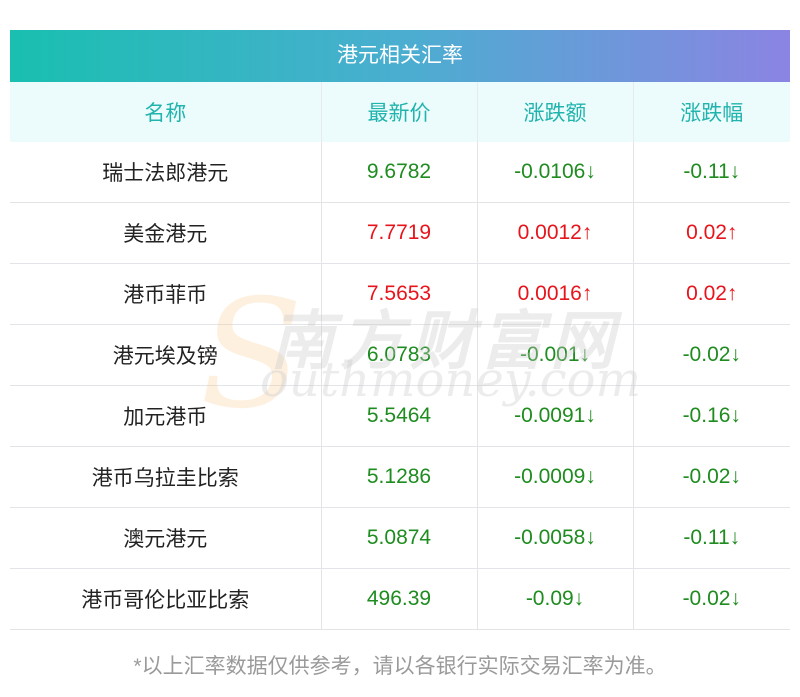 The image size is (800, 697). Describe the element at coordinates (555, 294) in the screenshot. I see `price-change: 0.0016↑` at that location.